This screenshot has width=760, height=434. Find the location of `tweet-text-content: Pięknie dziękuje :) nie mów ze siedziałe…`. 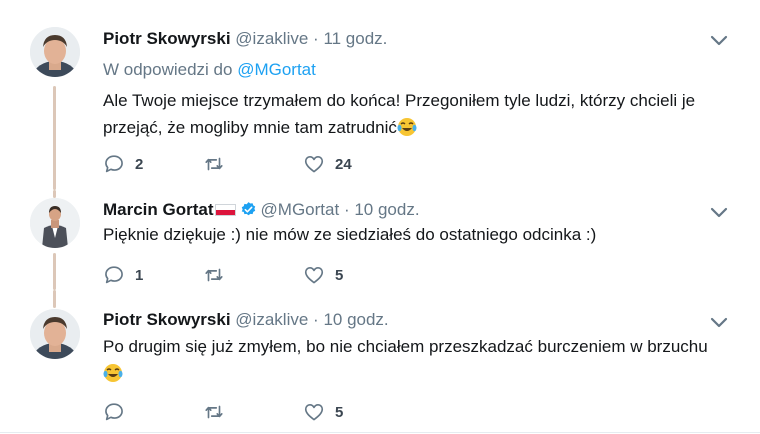

tweet-text-content: Pięknie dziękuje :) nie mów ze siedziałe… is located at coordinates (350, 234).